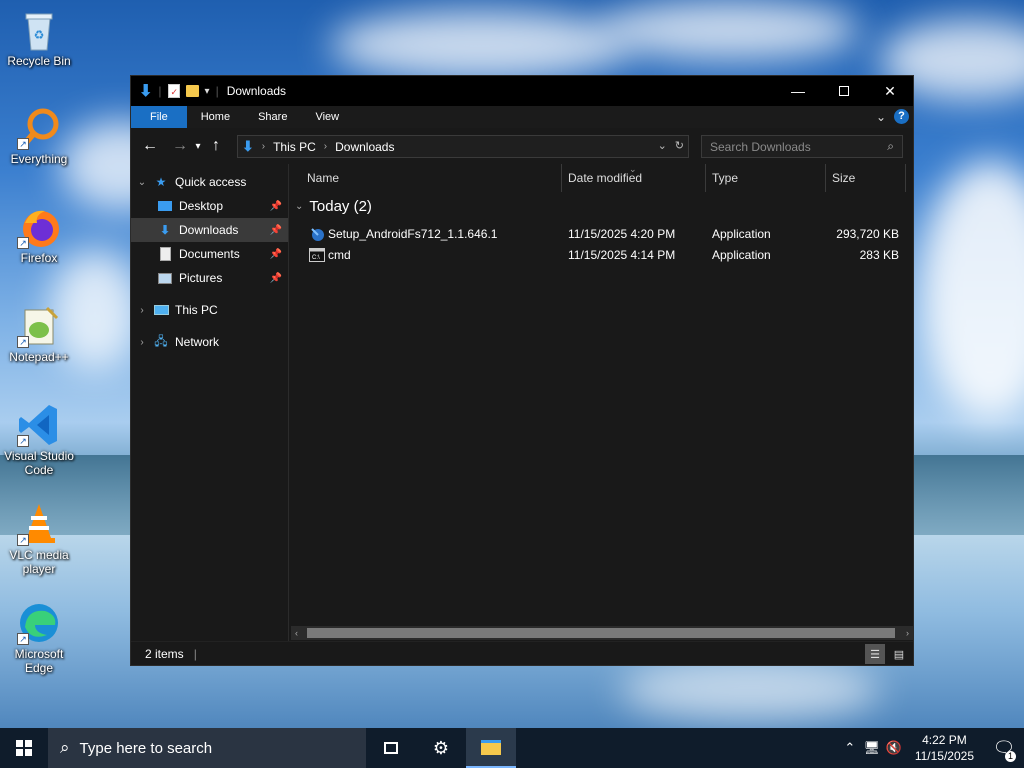 The height and width of the screenshot is (768, 1024). What do you see at coordinates (39, 661) in the screenshot?
I see `desktop-icon-label: Microsoft Edge` at bounding box center [39, 661].